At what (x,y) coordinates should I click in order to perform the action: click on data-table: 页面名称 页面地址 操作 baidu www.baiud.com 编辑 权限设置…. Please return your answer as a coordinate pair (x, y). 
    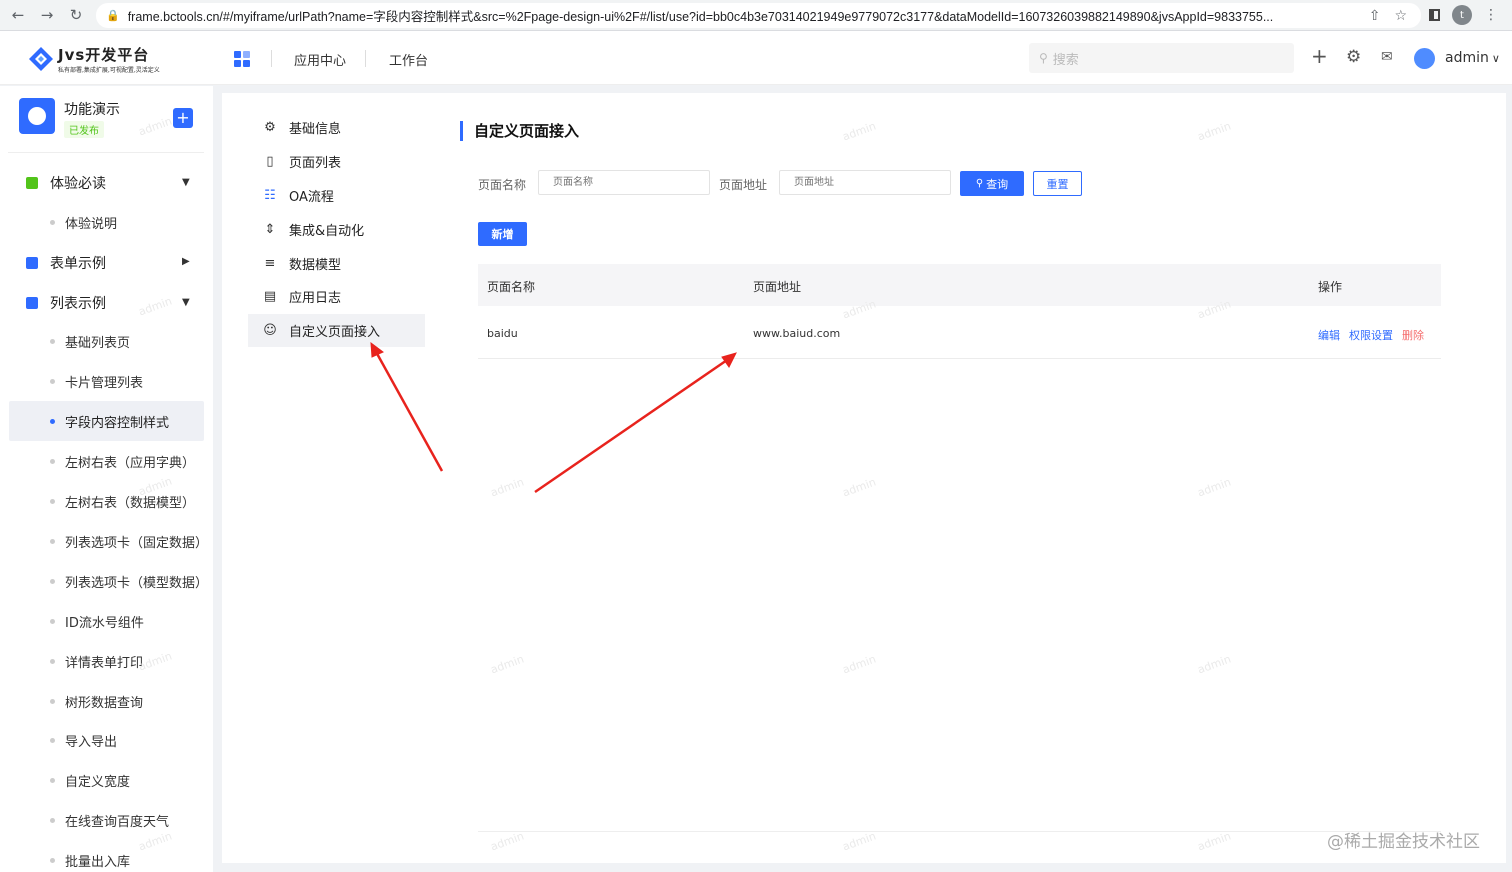
    Looking at the image, I should click on (959, 311).